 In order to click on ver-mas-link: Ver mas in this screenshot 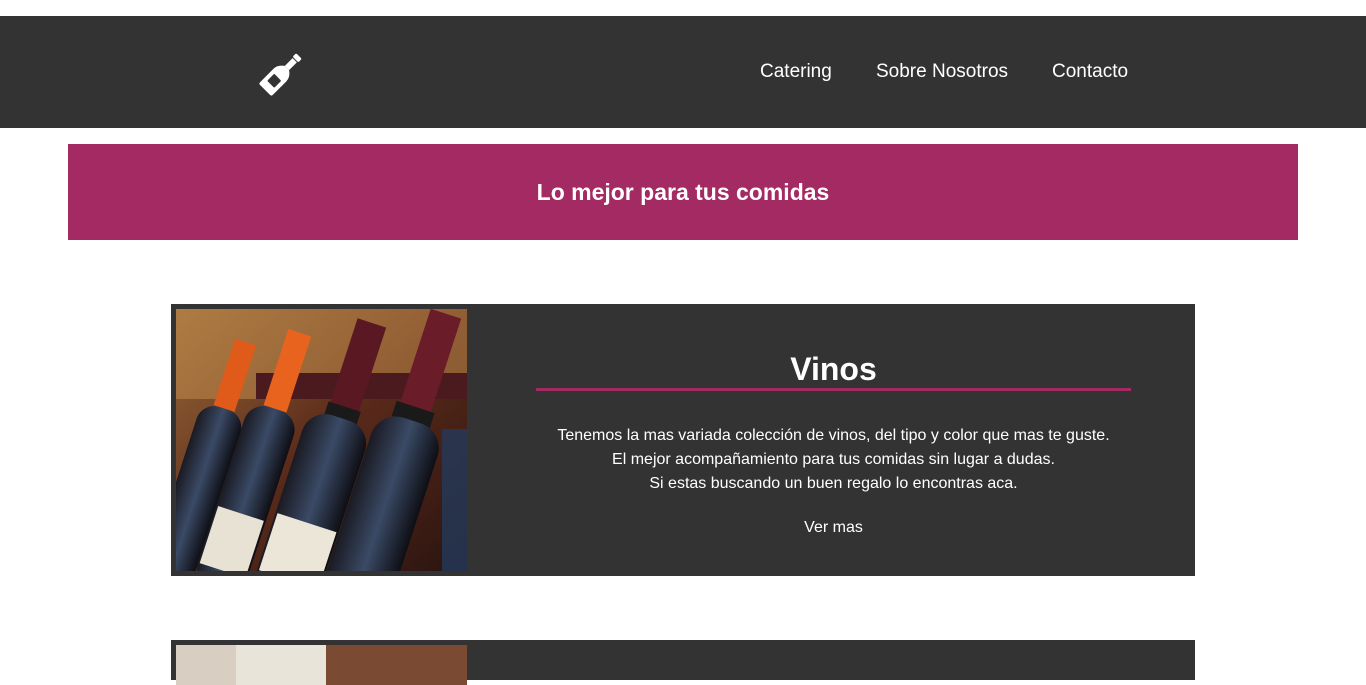, I will do `click(833, 528)`.